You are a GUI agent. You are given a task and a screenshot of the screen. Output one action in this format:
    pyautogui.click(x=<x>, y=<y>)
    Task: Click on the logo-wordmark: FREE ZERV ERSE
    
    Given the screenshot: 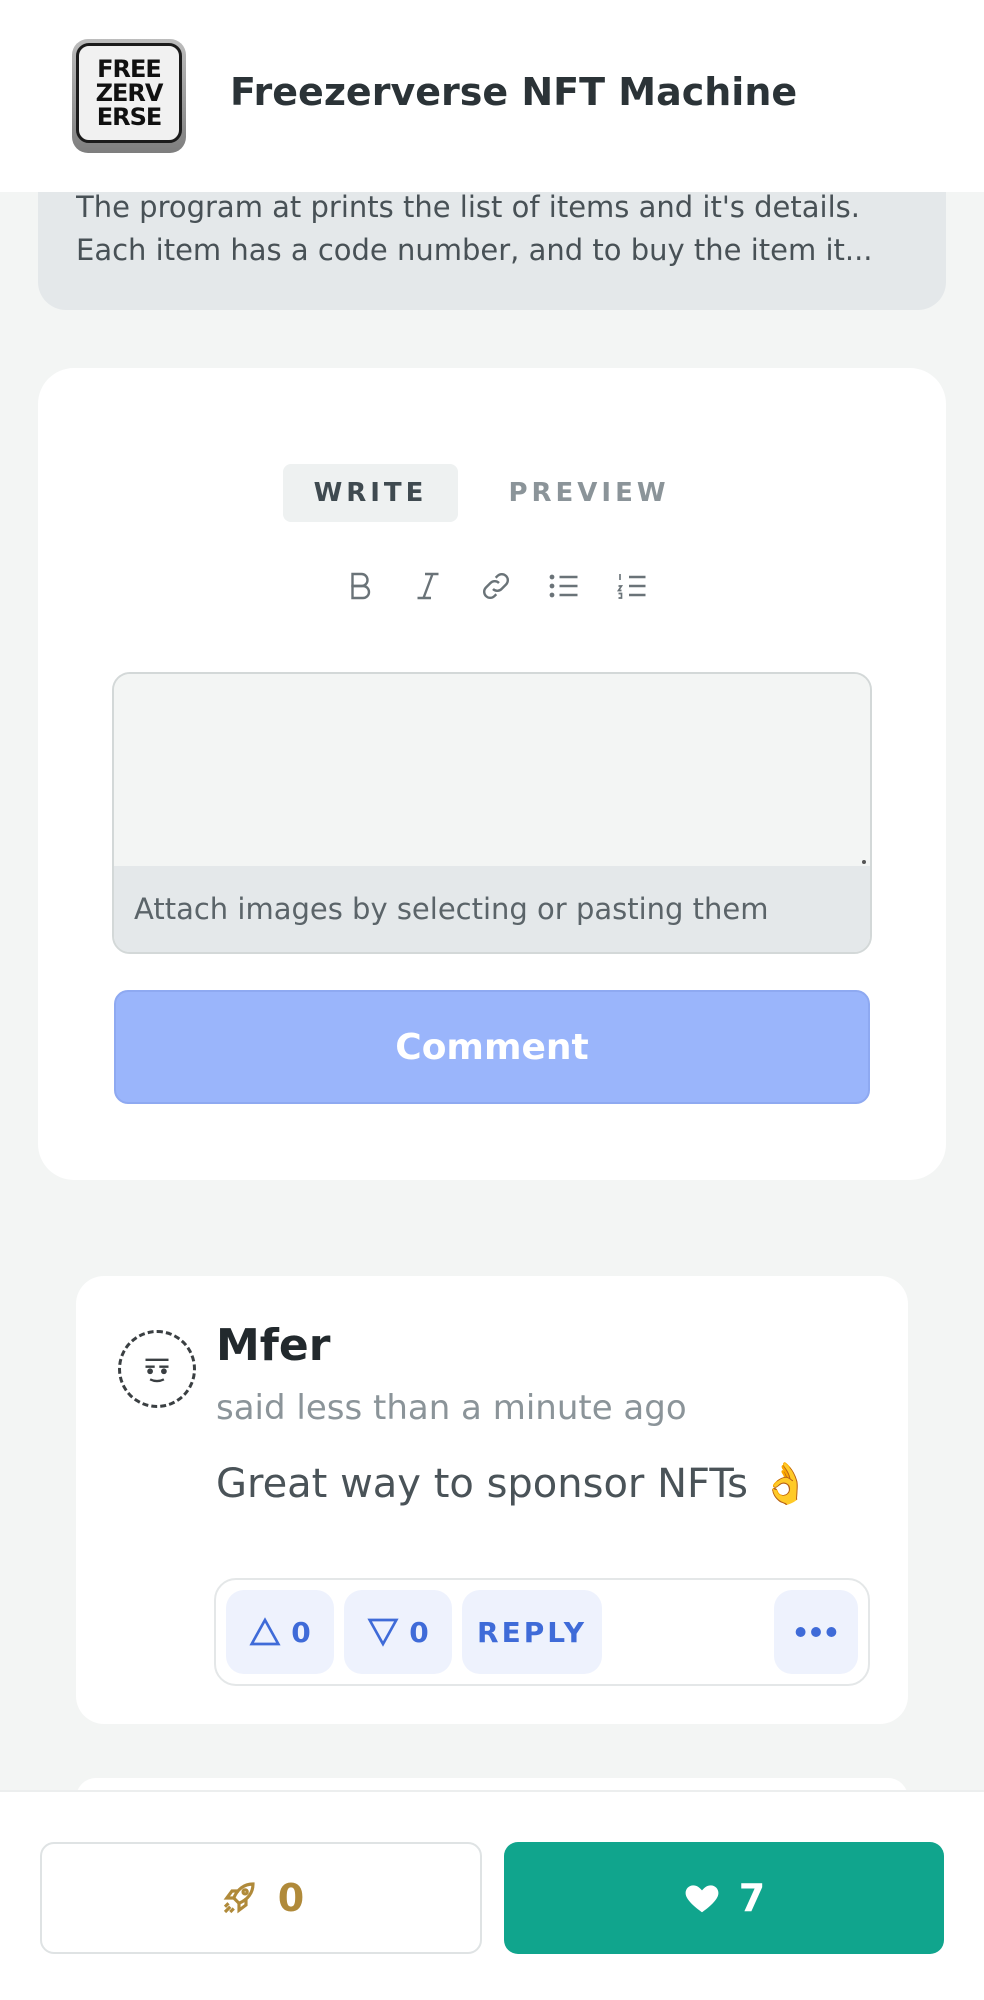 What is the action you would take?
    pyautogui.click(x=129, y=93)
    